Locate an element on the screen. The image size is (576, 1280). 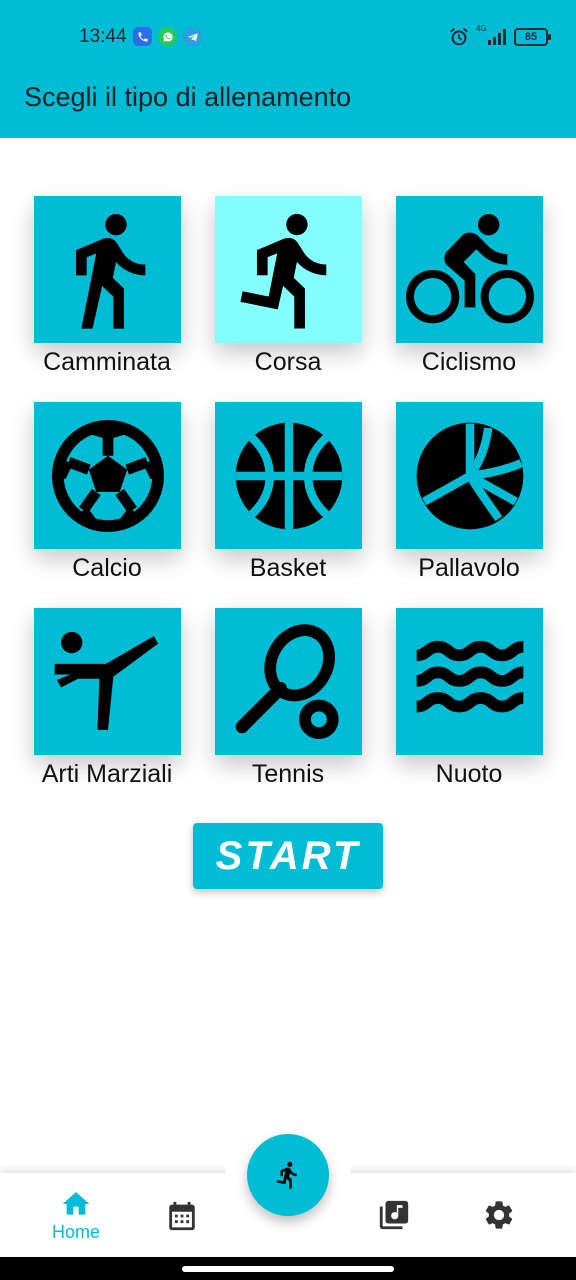
tennis-icon is located at coordinates (287, 681).